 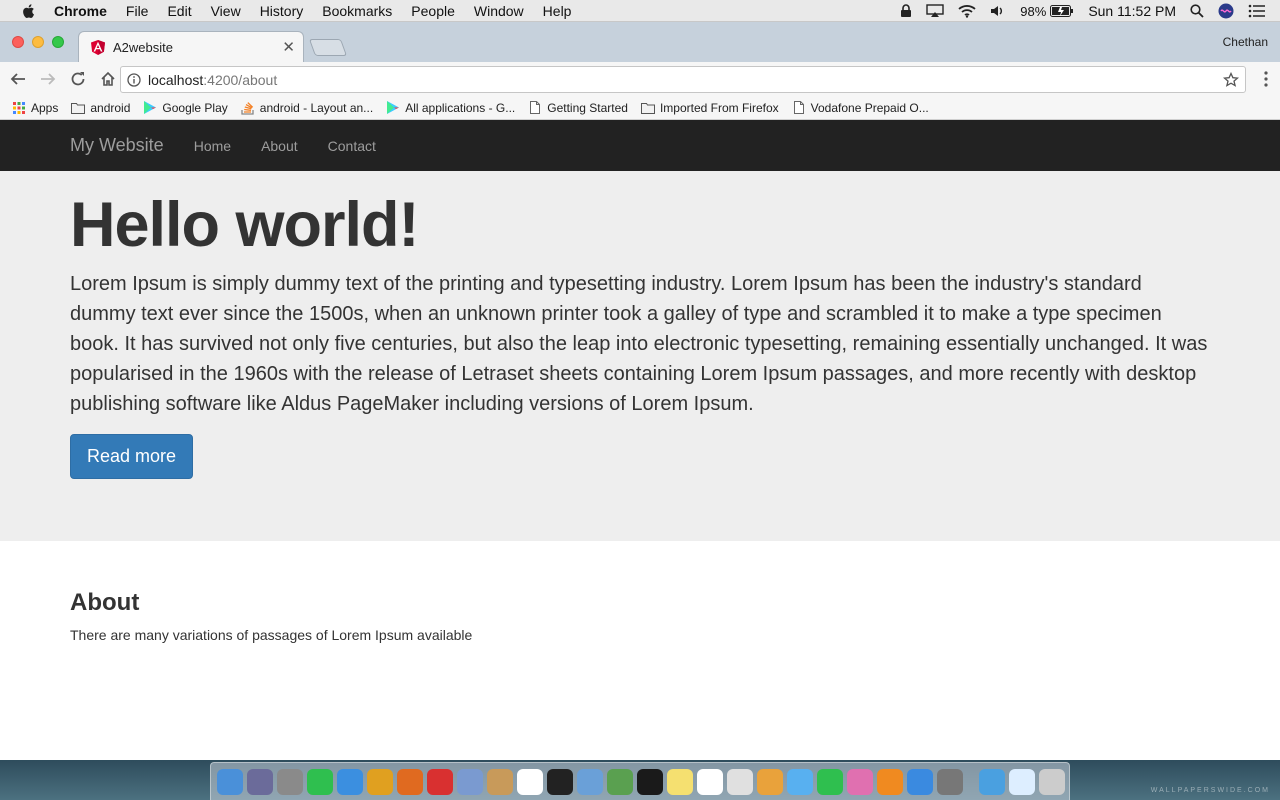 I want to click on menu-edit: Edit, so click(x=179, y=11).